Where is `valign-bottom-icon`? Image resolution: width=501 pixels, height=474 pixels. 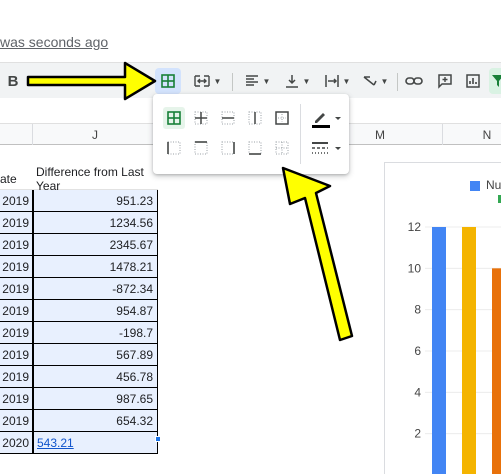
valign-bottom-icon is located at coordinates (291, 81).